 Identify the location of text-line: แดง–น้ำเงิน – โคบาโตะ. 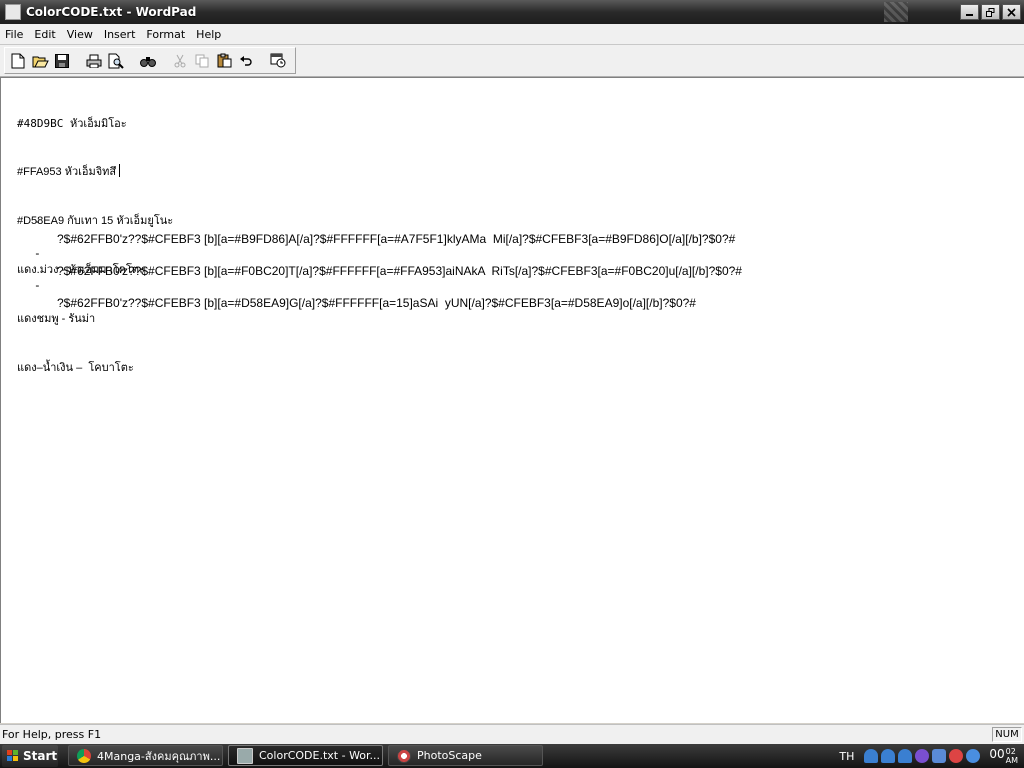
(75, 368).